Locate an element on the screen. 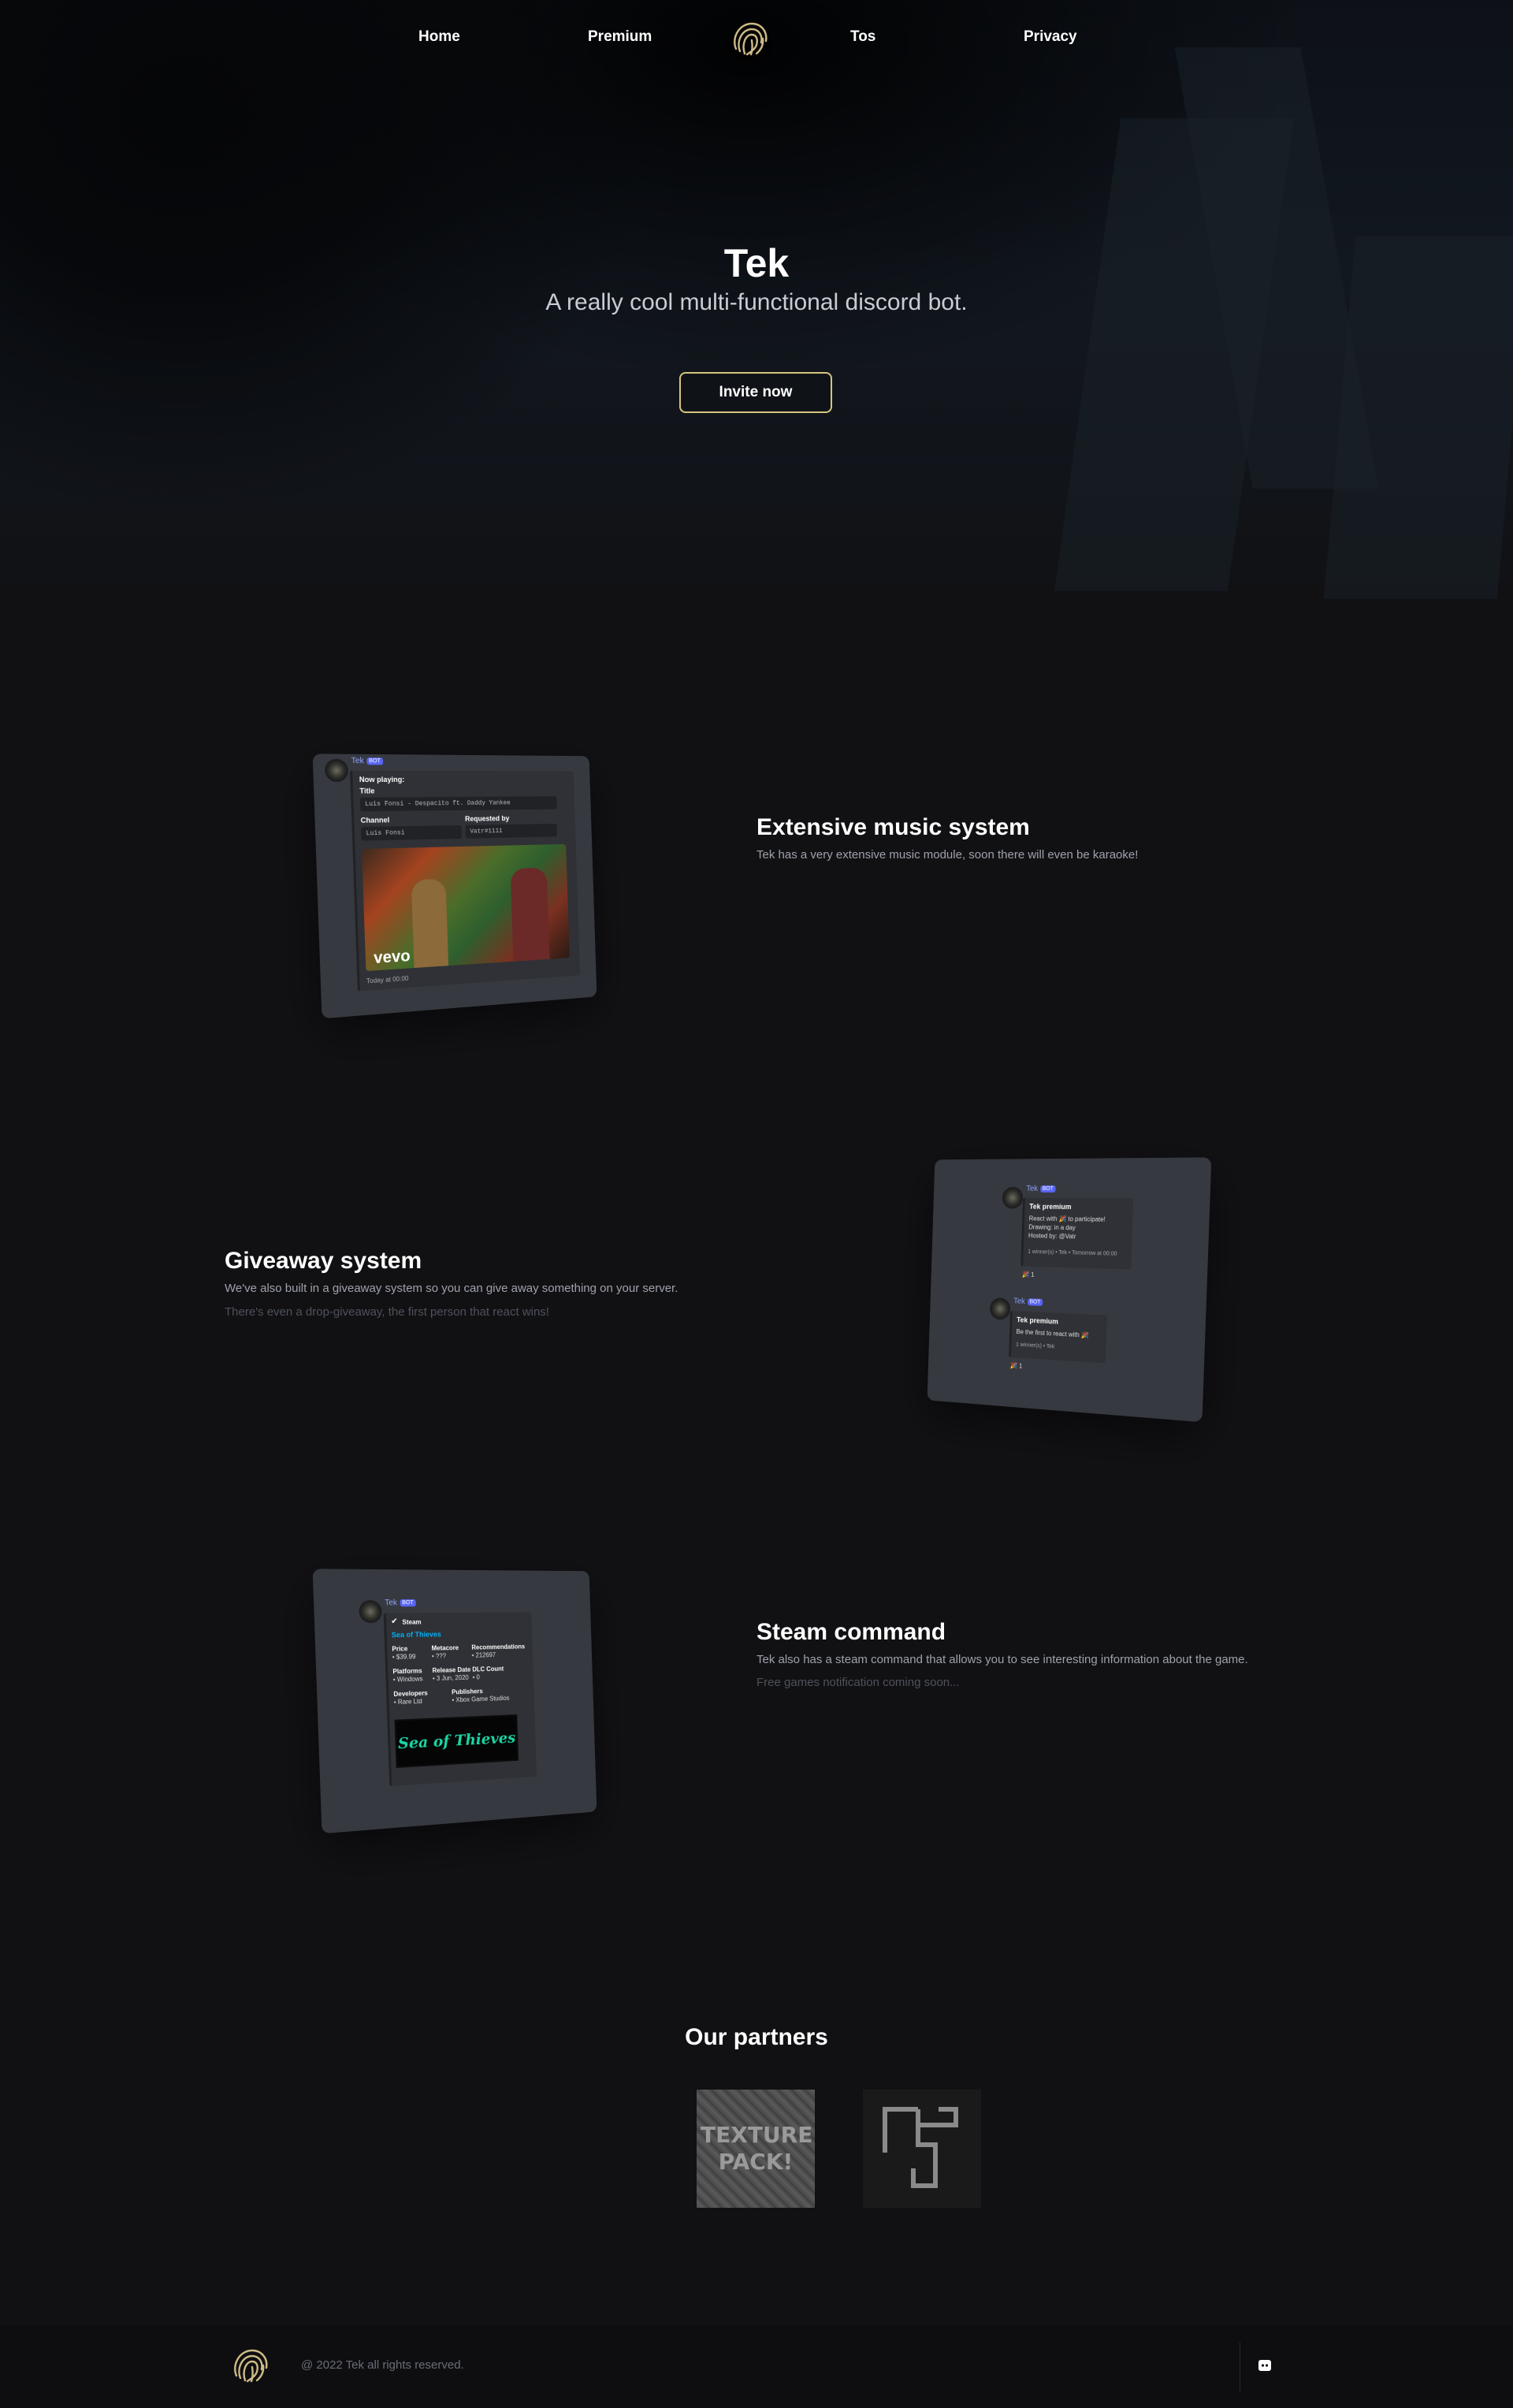 The width and height of the screenshot is (1513, 2408). developers-label: Developers is located at coordinates (410, 1694).